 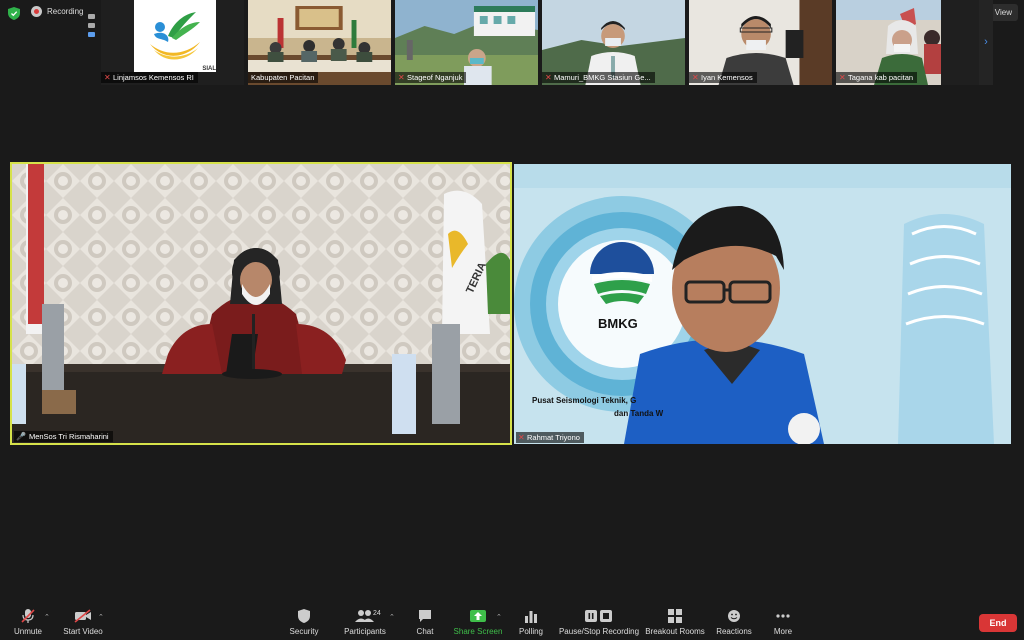 I want to click on chat-label: Chat, so click(x=425, y=631).